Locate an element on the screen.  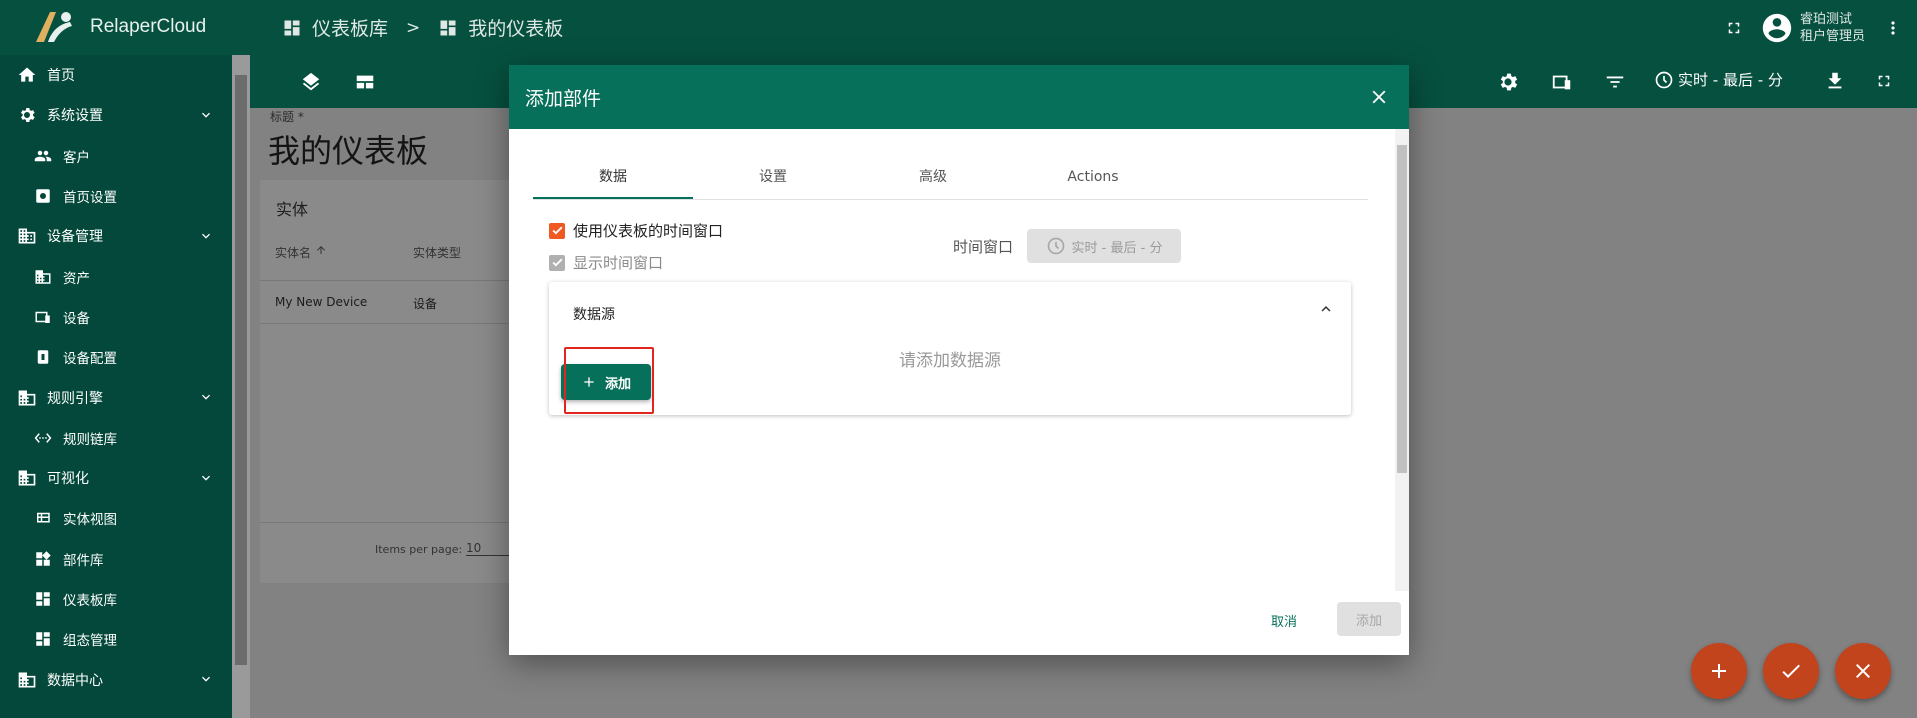
close-icon is located at coordinates (1863, 671).